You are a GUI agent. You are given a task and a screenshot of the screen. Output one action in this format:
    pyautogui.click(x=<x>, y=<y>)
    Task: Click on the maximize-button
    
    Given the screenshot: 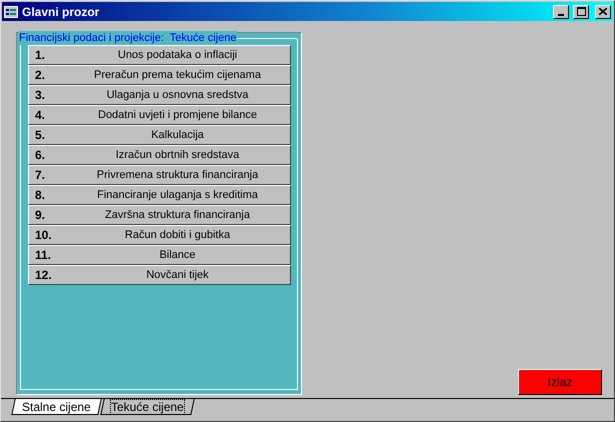 What is the action you would take?
    pyautogui.click(x=581, y=11)
    